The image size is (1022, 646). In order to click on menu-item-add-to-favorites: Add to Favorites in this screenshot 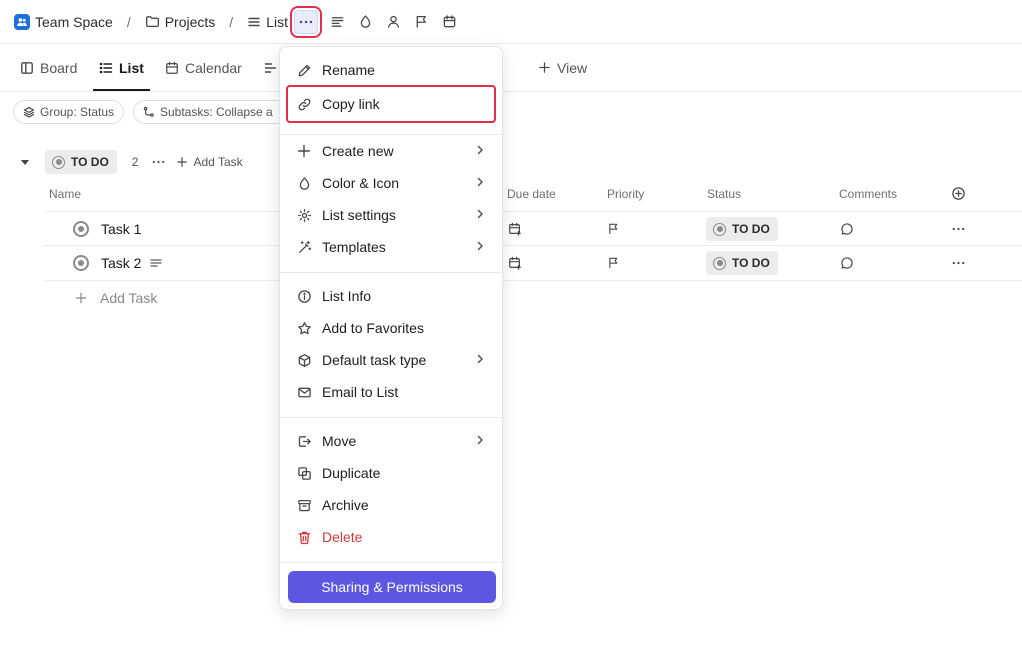, I will do `click(392, 328)`.